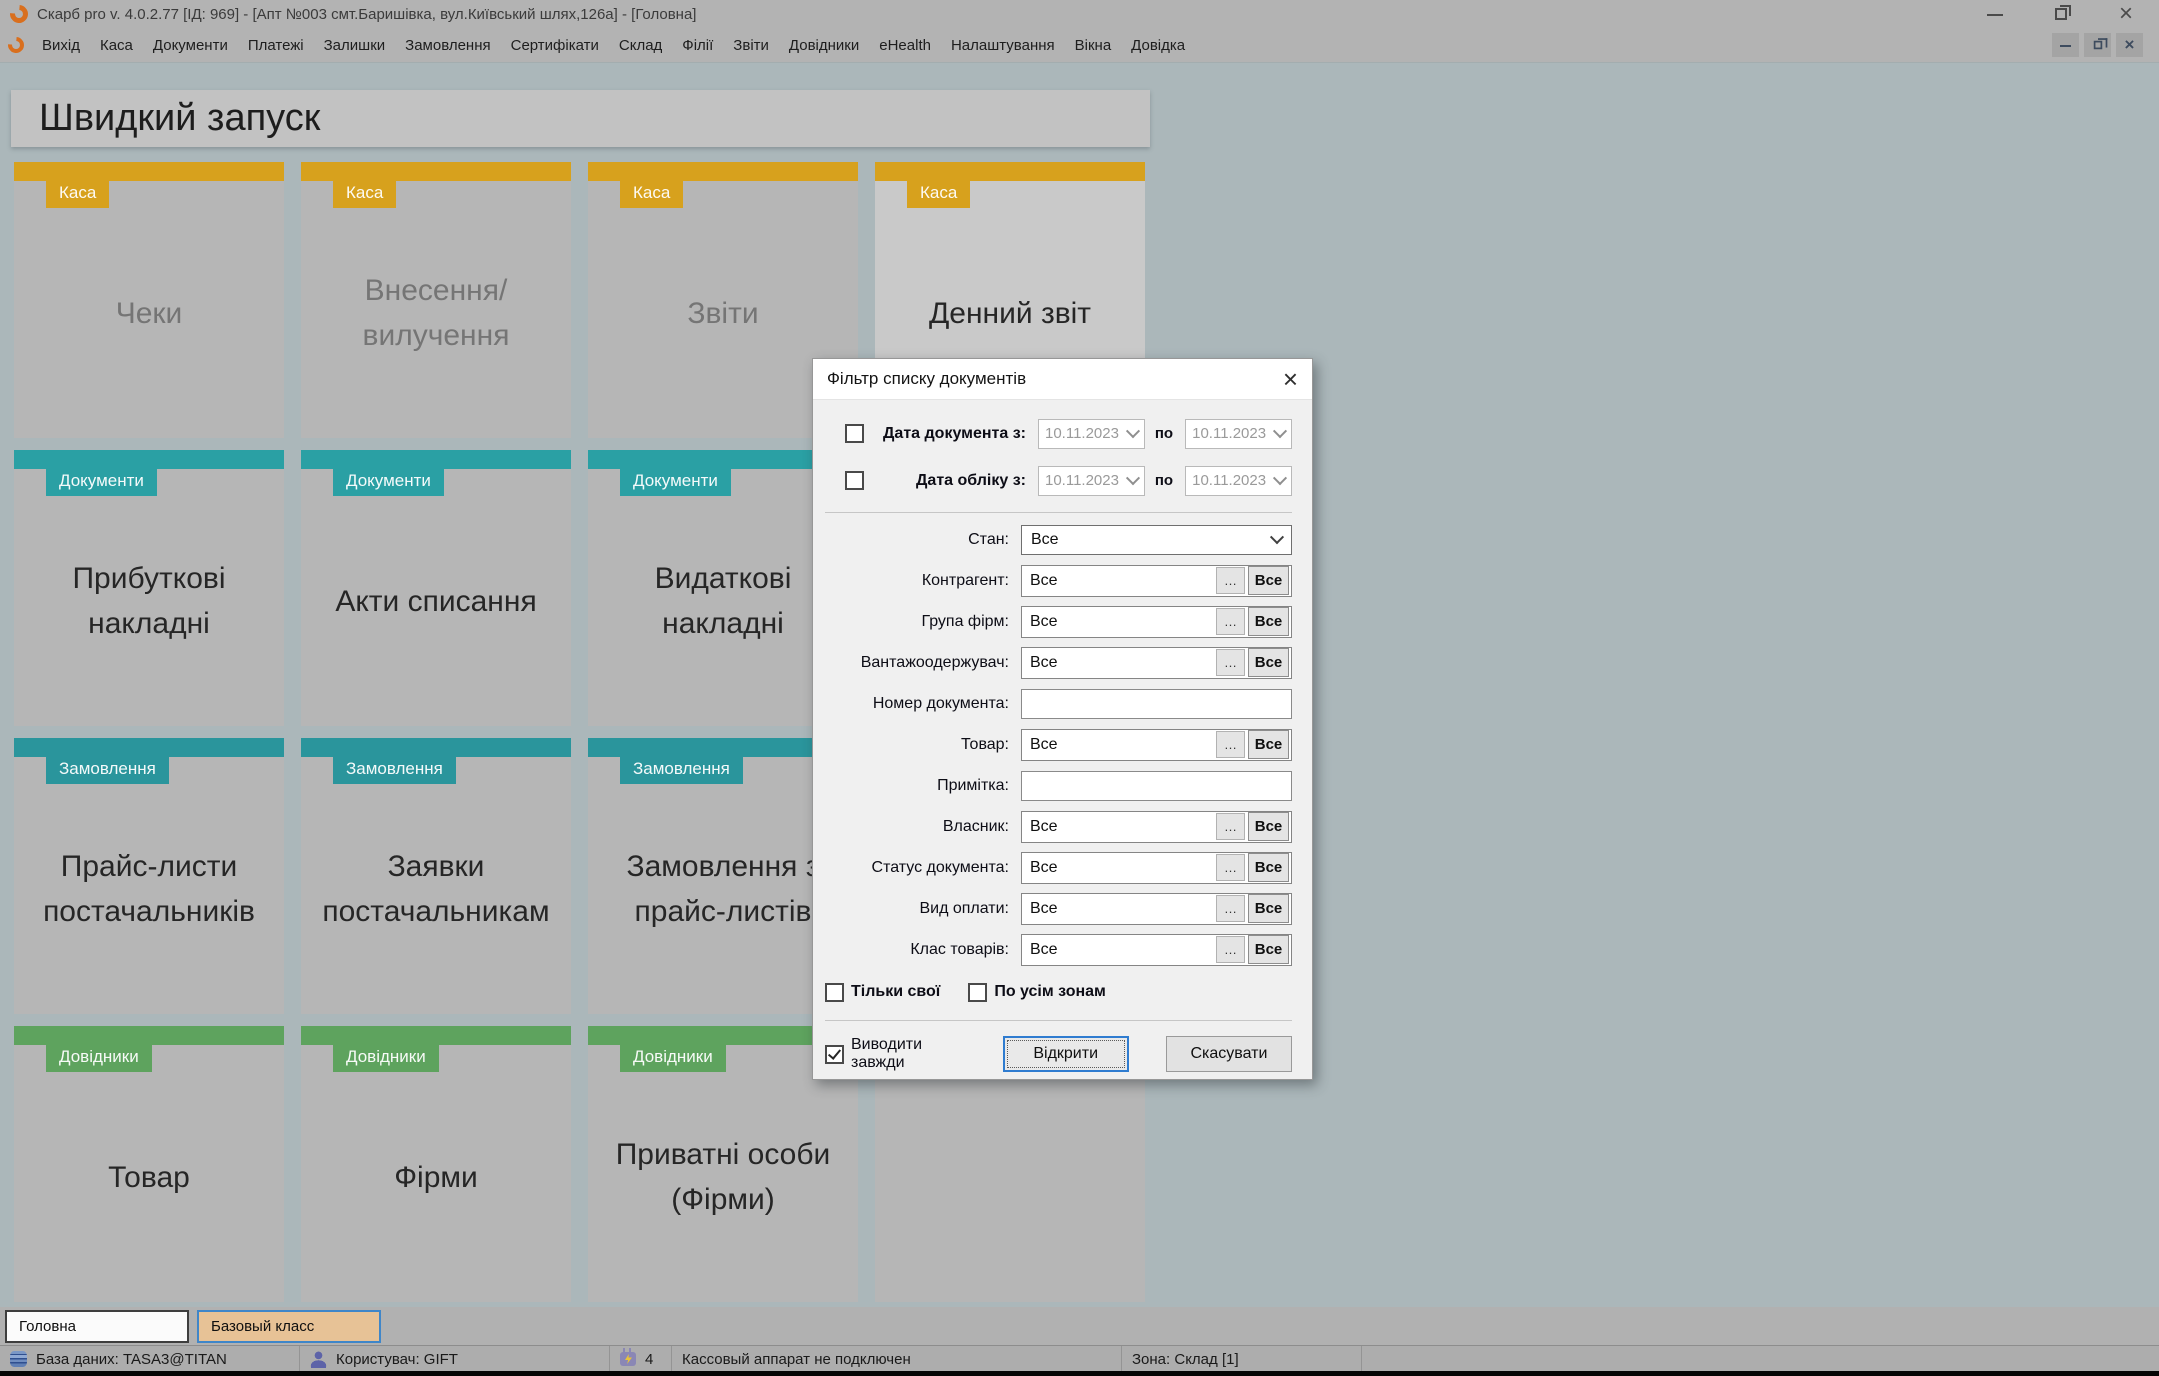 The height and width of the screenshot is (1376, 2159). I want to click on mdi-close-icon: ×, so click(2129, 45).